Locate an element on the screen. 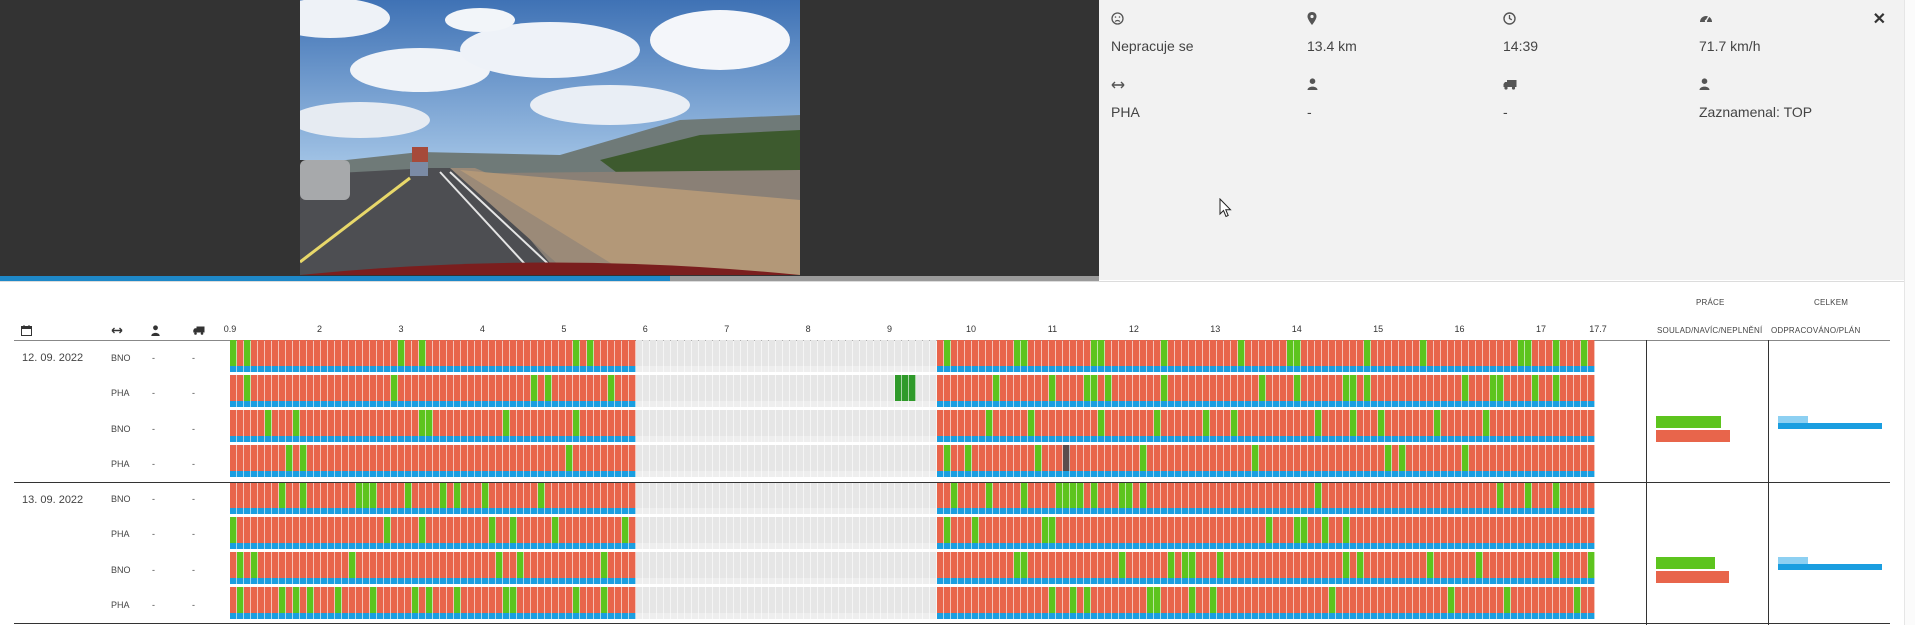 The height and width of the screenshot is (630, 1915). close-icon: ✕ is located at coordinates (1879, 19).